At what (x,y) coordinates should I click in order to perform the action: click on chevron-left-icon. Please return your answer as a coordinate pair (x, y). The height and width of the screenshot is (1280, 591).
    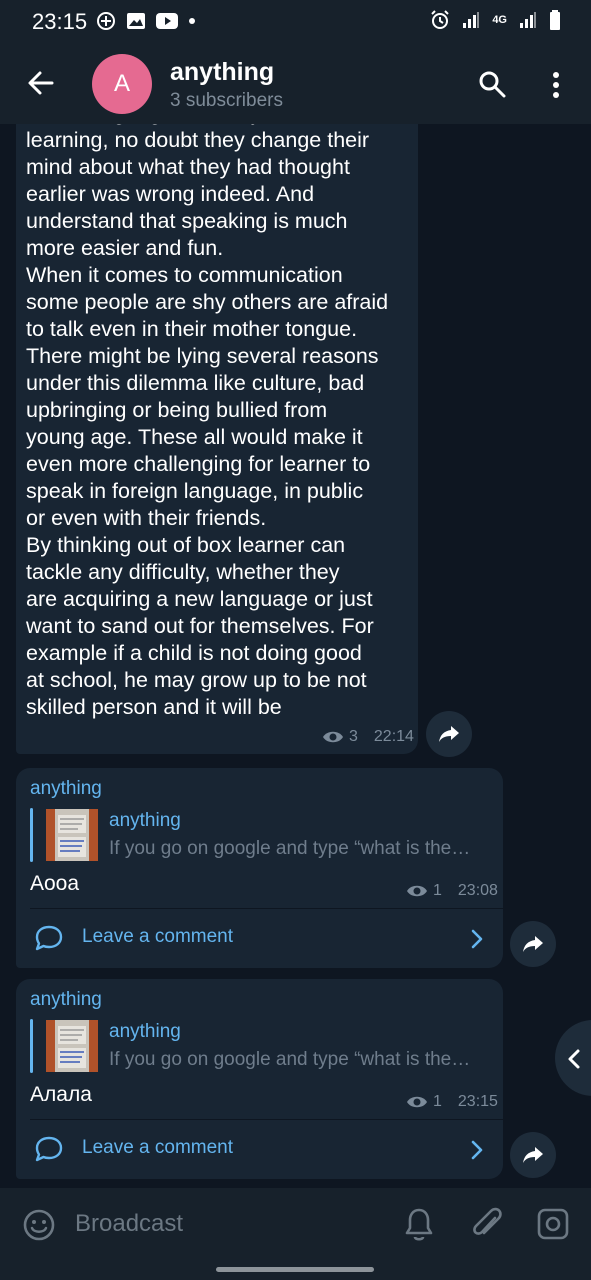
    Looking at the image, I should click on (574, 1059).